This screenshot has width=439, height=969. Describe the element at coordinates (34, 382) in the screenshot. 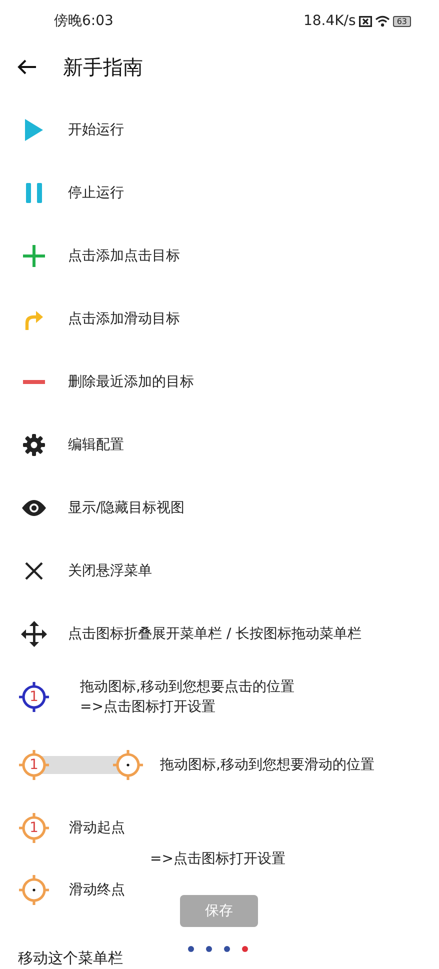

I see `minus-icon` at that location.